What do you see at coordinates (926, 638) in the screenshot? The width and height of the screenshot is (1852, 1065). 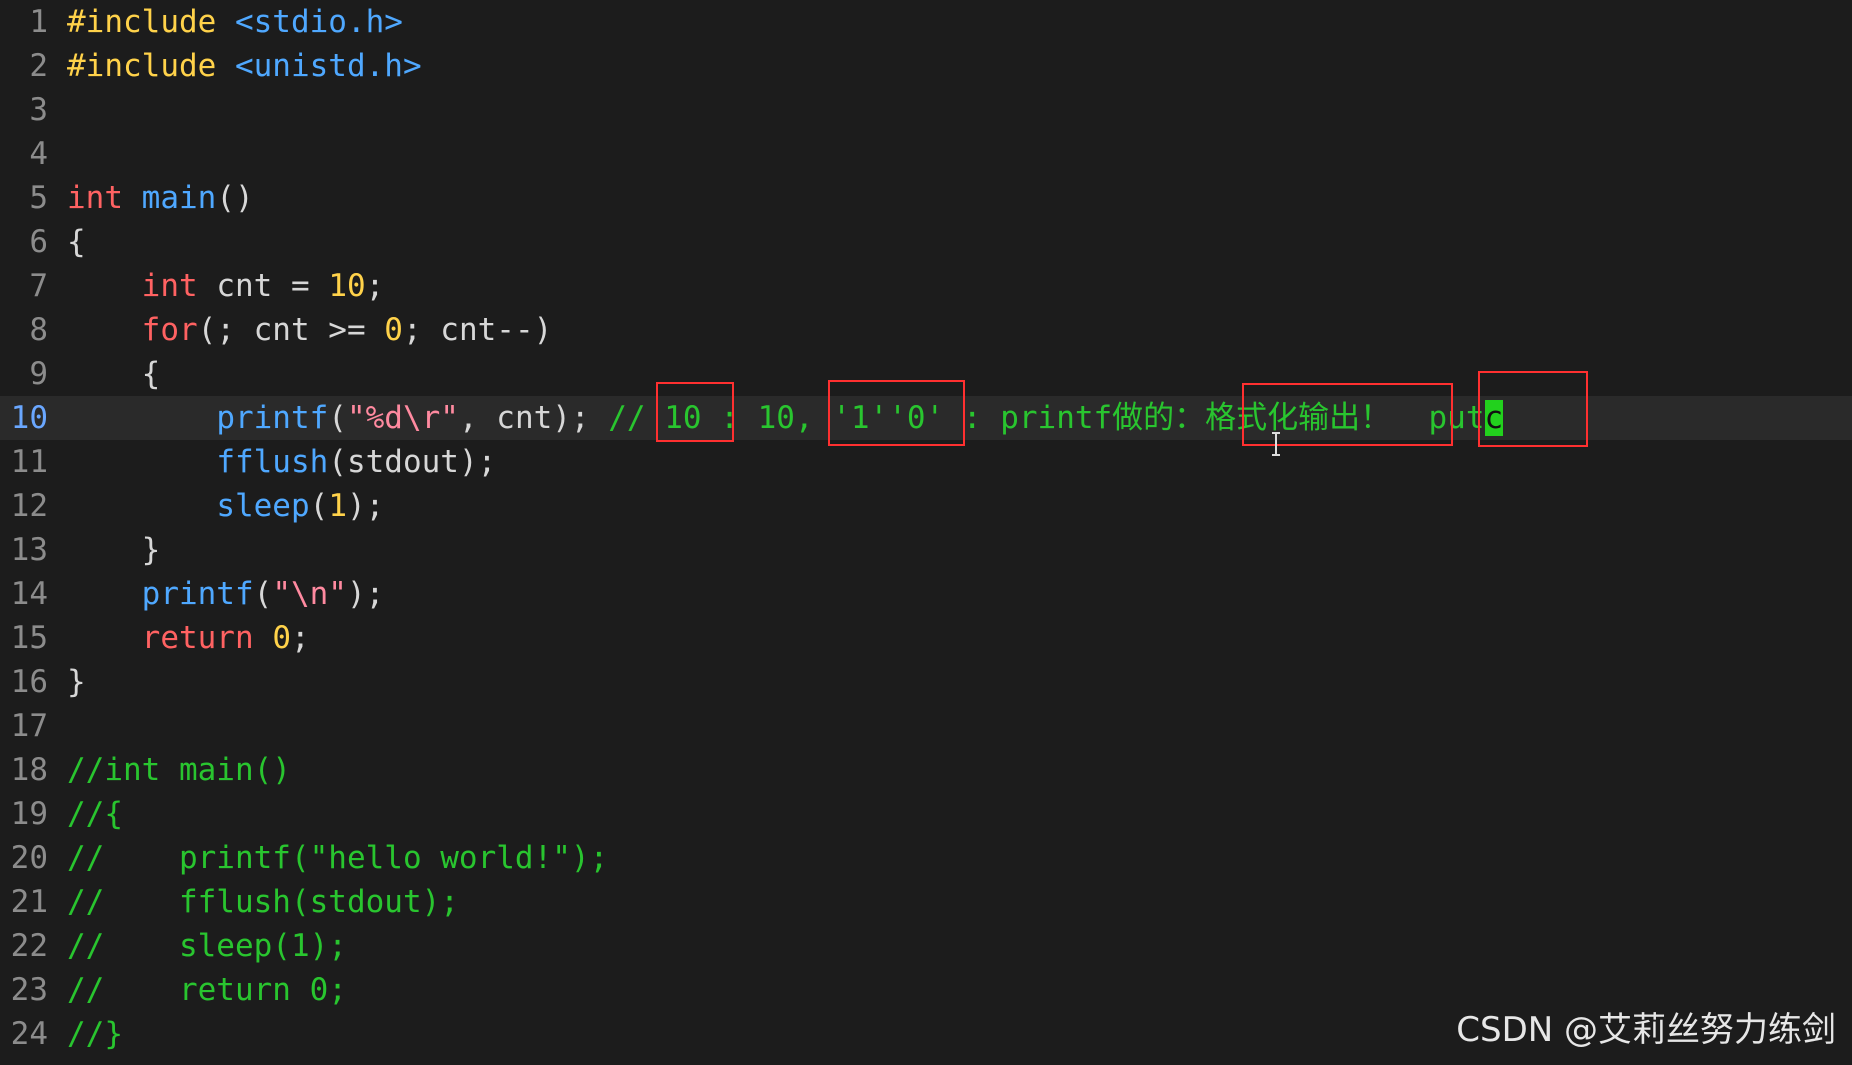 I see `code-line: 15 return 0;` at bounding box center [926, 638].